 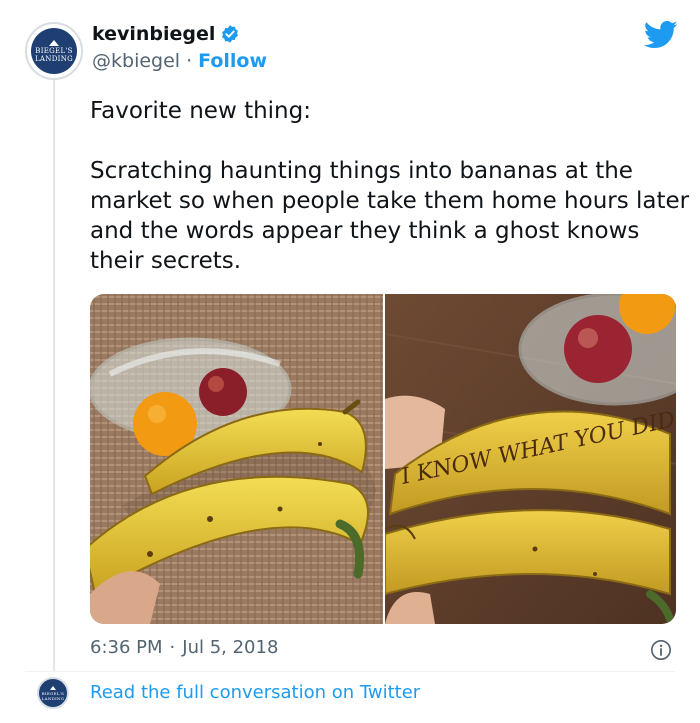 I want to click on tweet-date: Jul 5, 2018, so click(x=230, y=647).